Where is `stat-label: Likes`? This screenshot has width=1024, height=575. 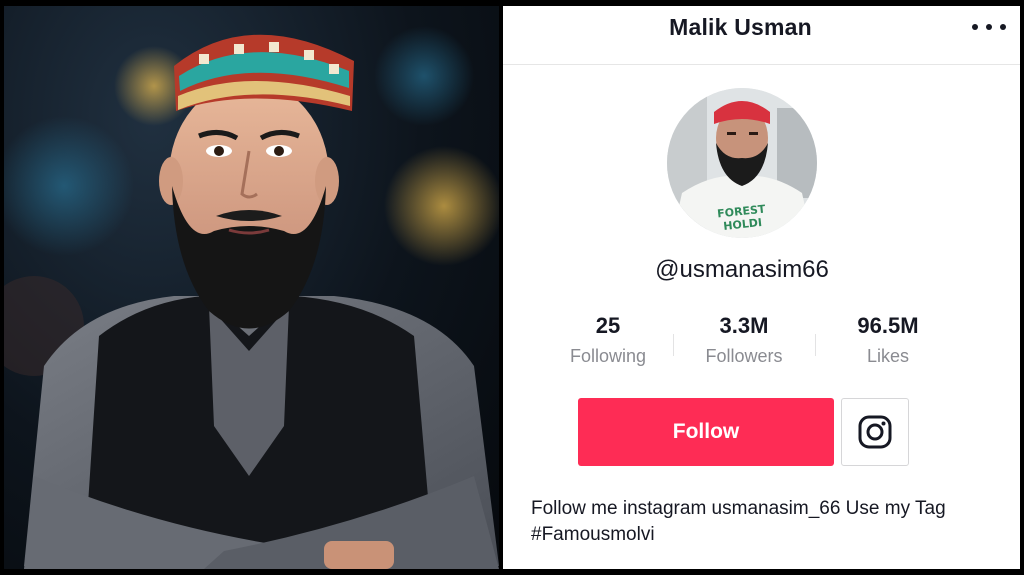
stat-label: Likes is located at coordinates (888, 356).